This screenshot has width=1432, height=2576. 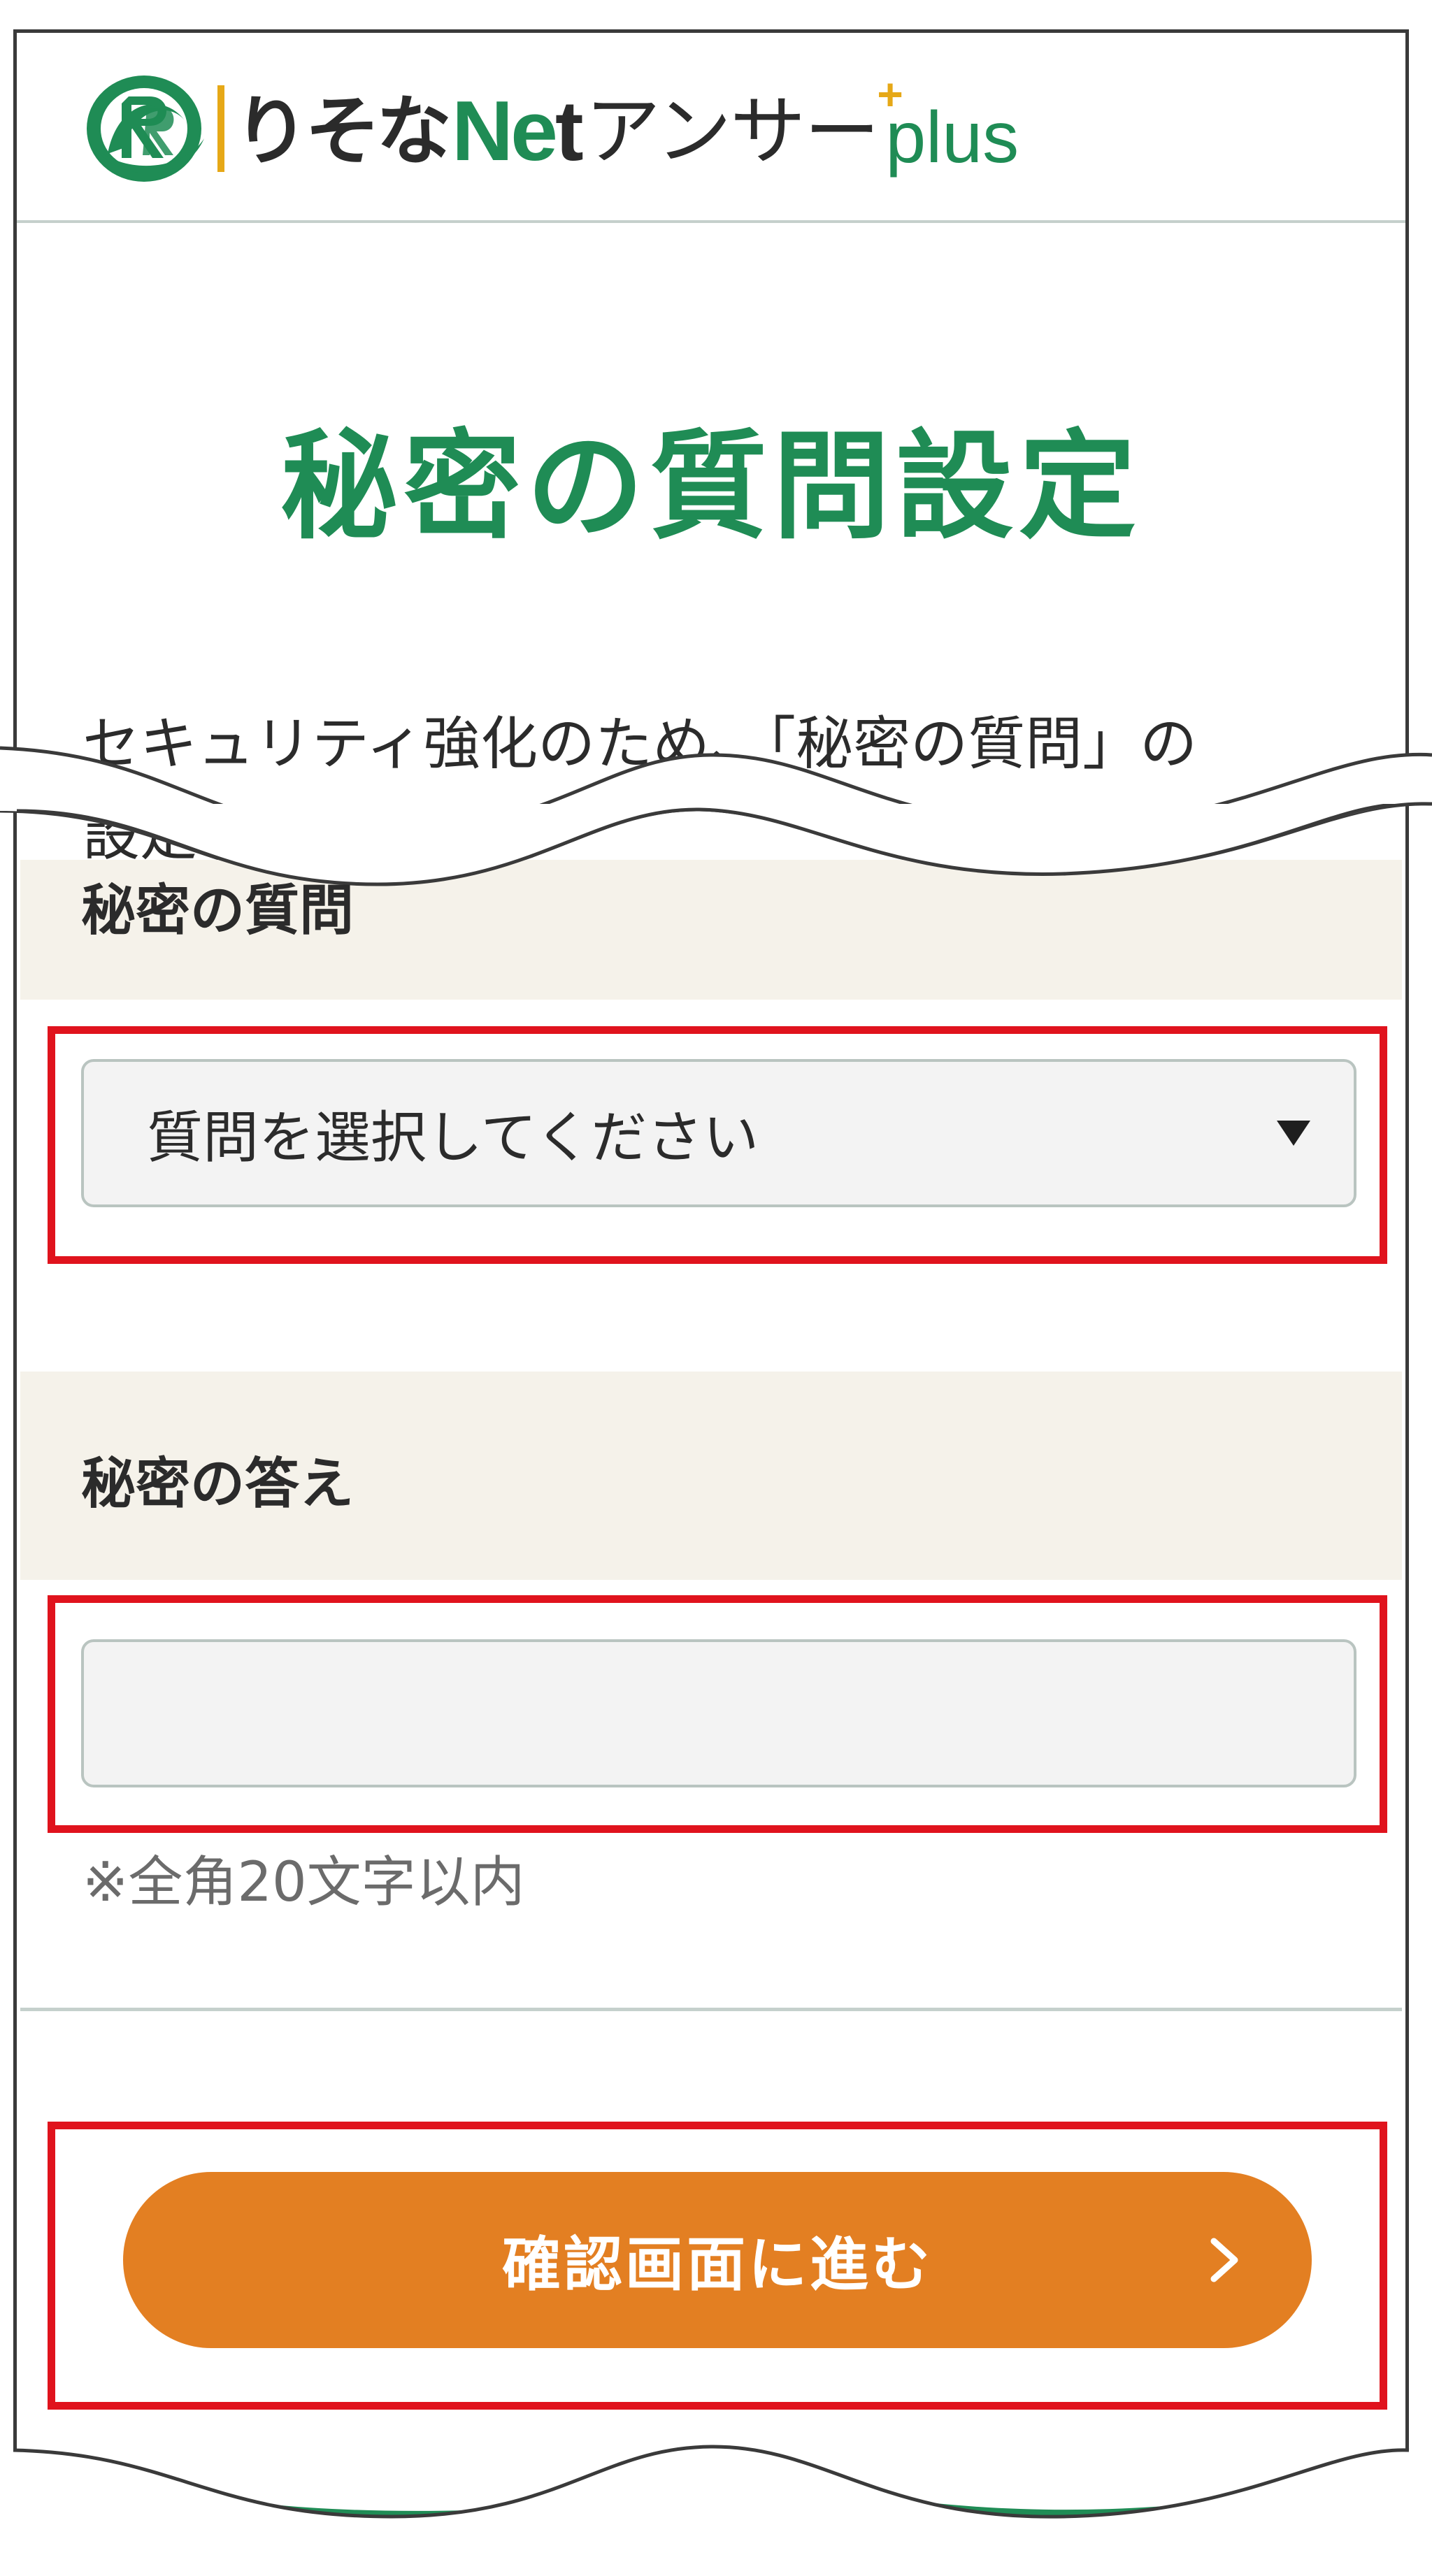 I want to click on logo-risona: りそな, so click(x=343, y=131).